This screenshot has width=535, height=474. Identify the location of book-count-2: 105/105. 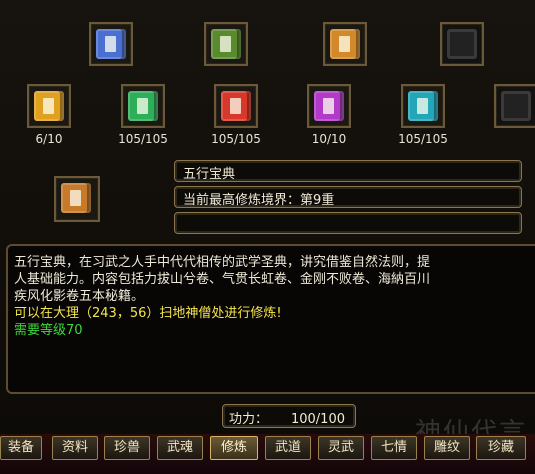
(143, 139).